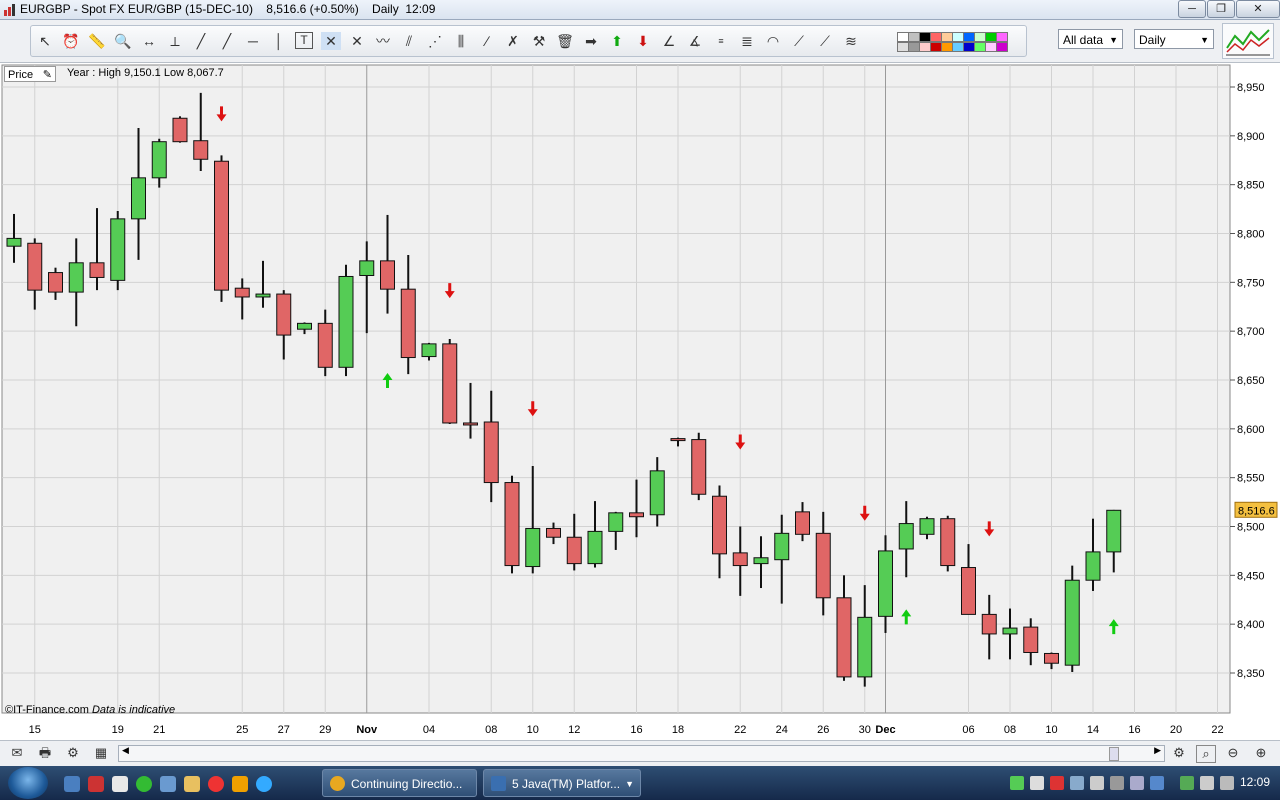  Describe the element at coordinates (72, 784) in the screenshot. I see `desktop-icon` at that location.